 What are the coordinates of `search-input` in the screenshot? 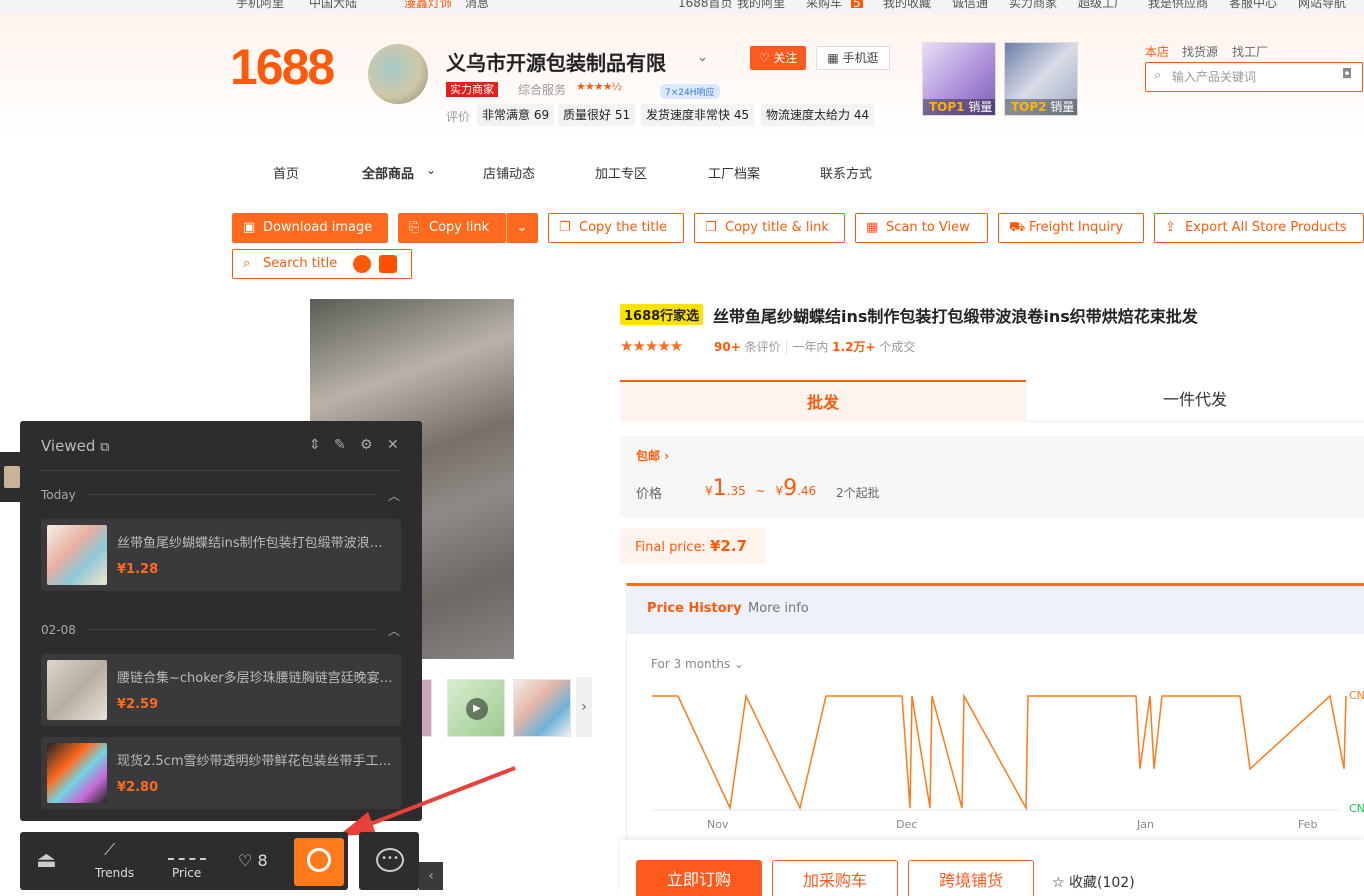 It's located at (1252, 77).